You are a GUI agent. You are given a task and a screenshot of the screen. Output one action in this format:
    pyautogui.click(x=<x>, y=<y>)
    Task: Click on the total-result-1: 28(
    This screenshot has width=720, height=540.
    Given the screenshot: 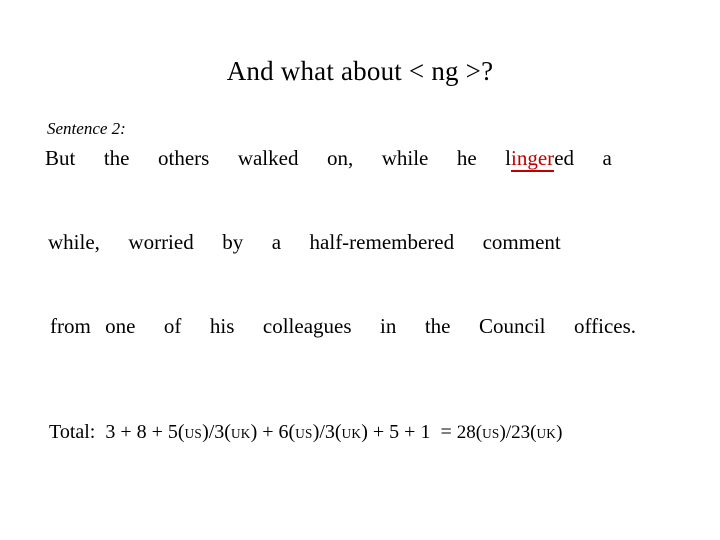 What is the action you would take?
    pyautogui.click(x=469, y=432)
    